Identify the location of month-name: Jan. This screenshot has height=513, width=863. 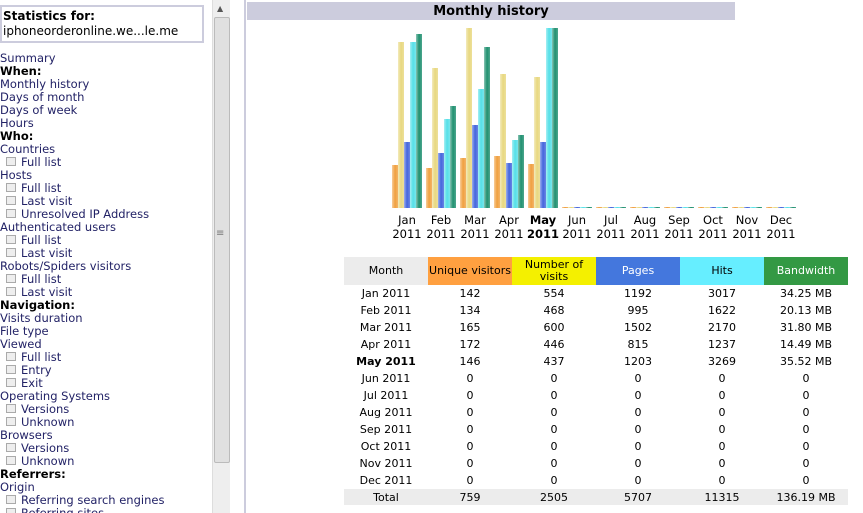
(407, 220).